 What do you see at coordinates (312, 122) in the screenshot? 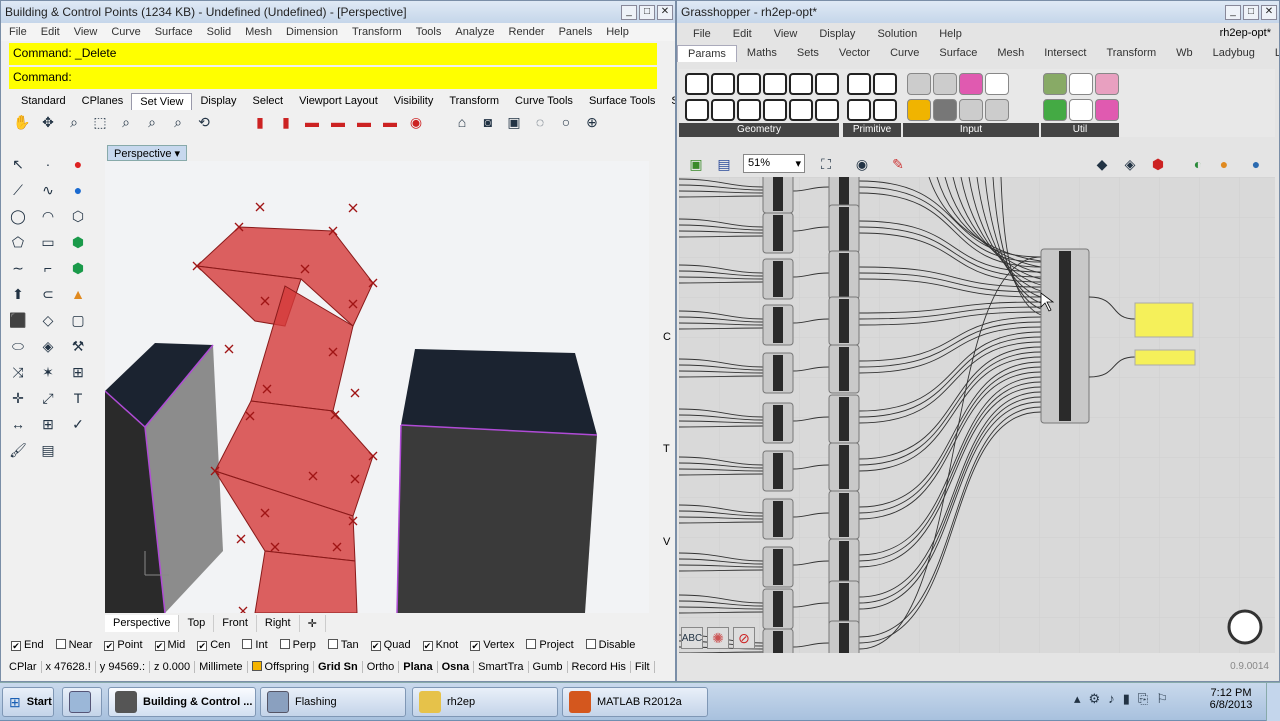
I see `car-1-icon: ▬` at bounding box center [312, 122].